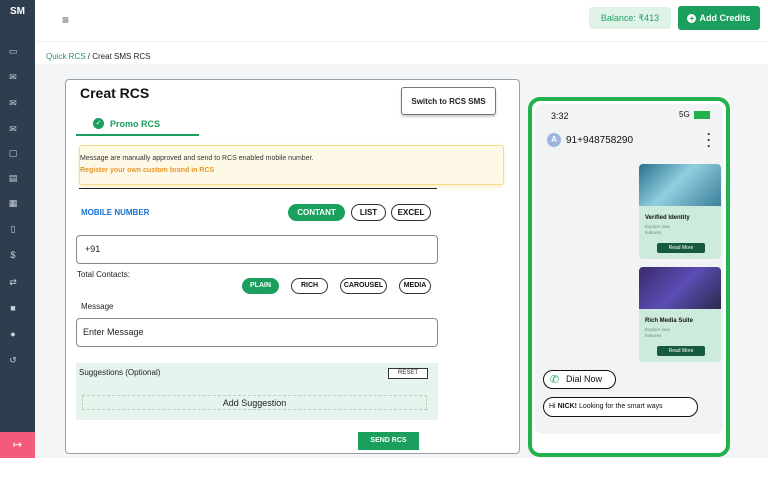 Image resolution: width=768 pixels, height=480 pixels. Describe the element at coordinates (97, 306) in the screenshot. I see `message-label: Message` at that location.